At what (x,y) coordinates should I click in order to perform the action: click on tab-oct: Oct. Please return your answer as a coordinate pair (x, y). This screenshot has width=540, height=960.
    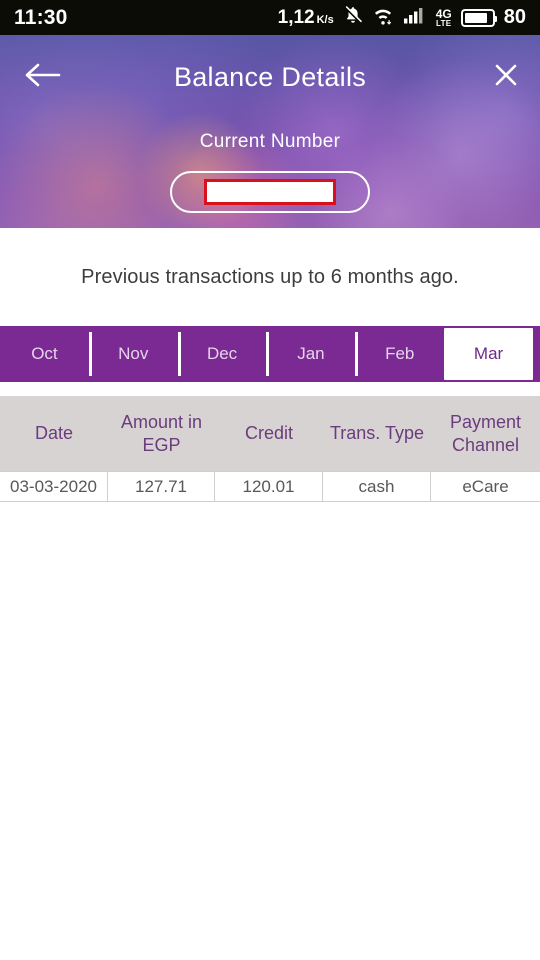
    Looking at the image, I should click on (44, 354).